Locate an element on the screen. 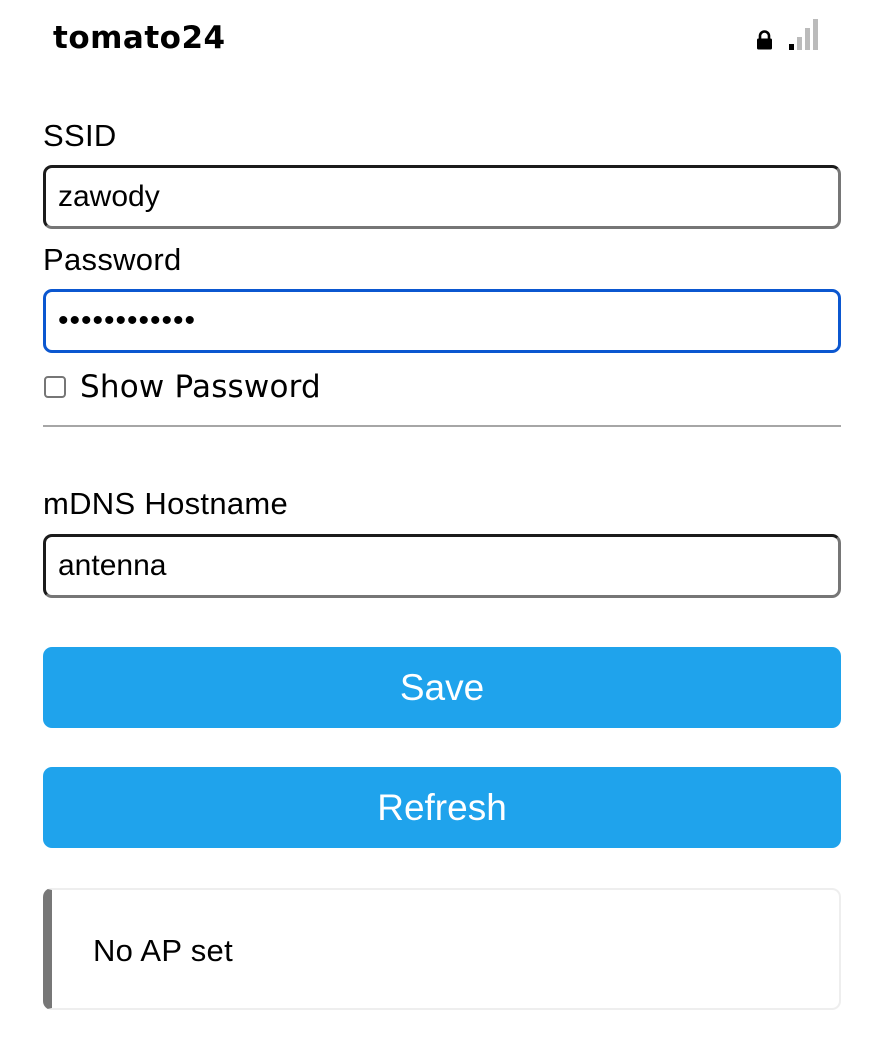 This screenshot has width=884, height=1042. show-password-label: Show Password is located at coordinates (200, 387).